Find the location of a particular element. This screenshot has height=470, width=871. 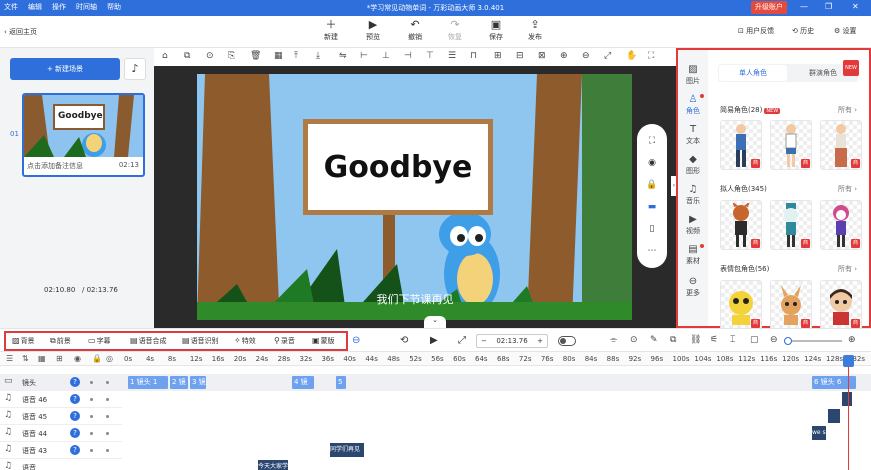

trash-icon: 🗑 is located at coordinates (255, 56).